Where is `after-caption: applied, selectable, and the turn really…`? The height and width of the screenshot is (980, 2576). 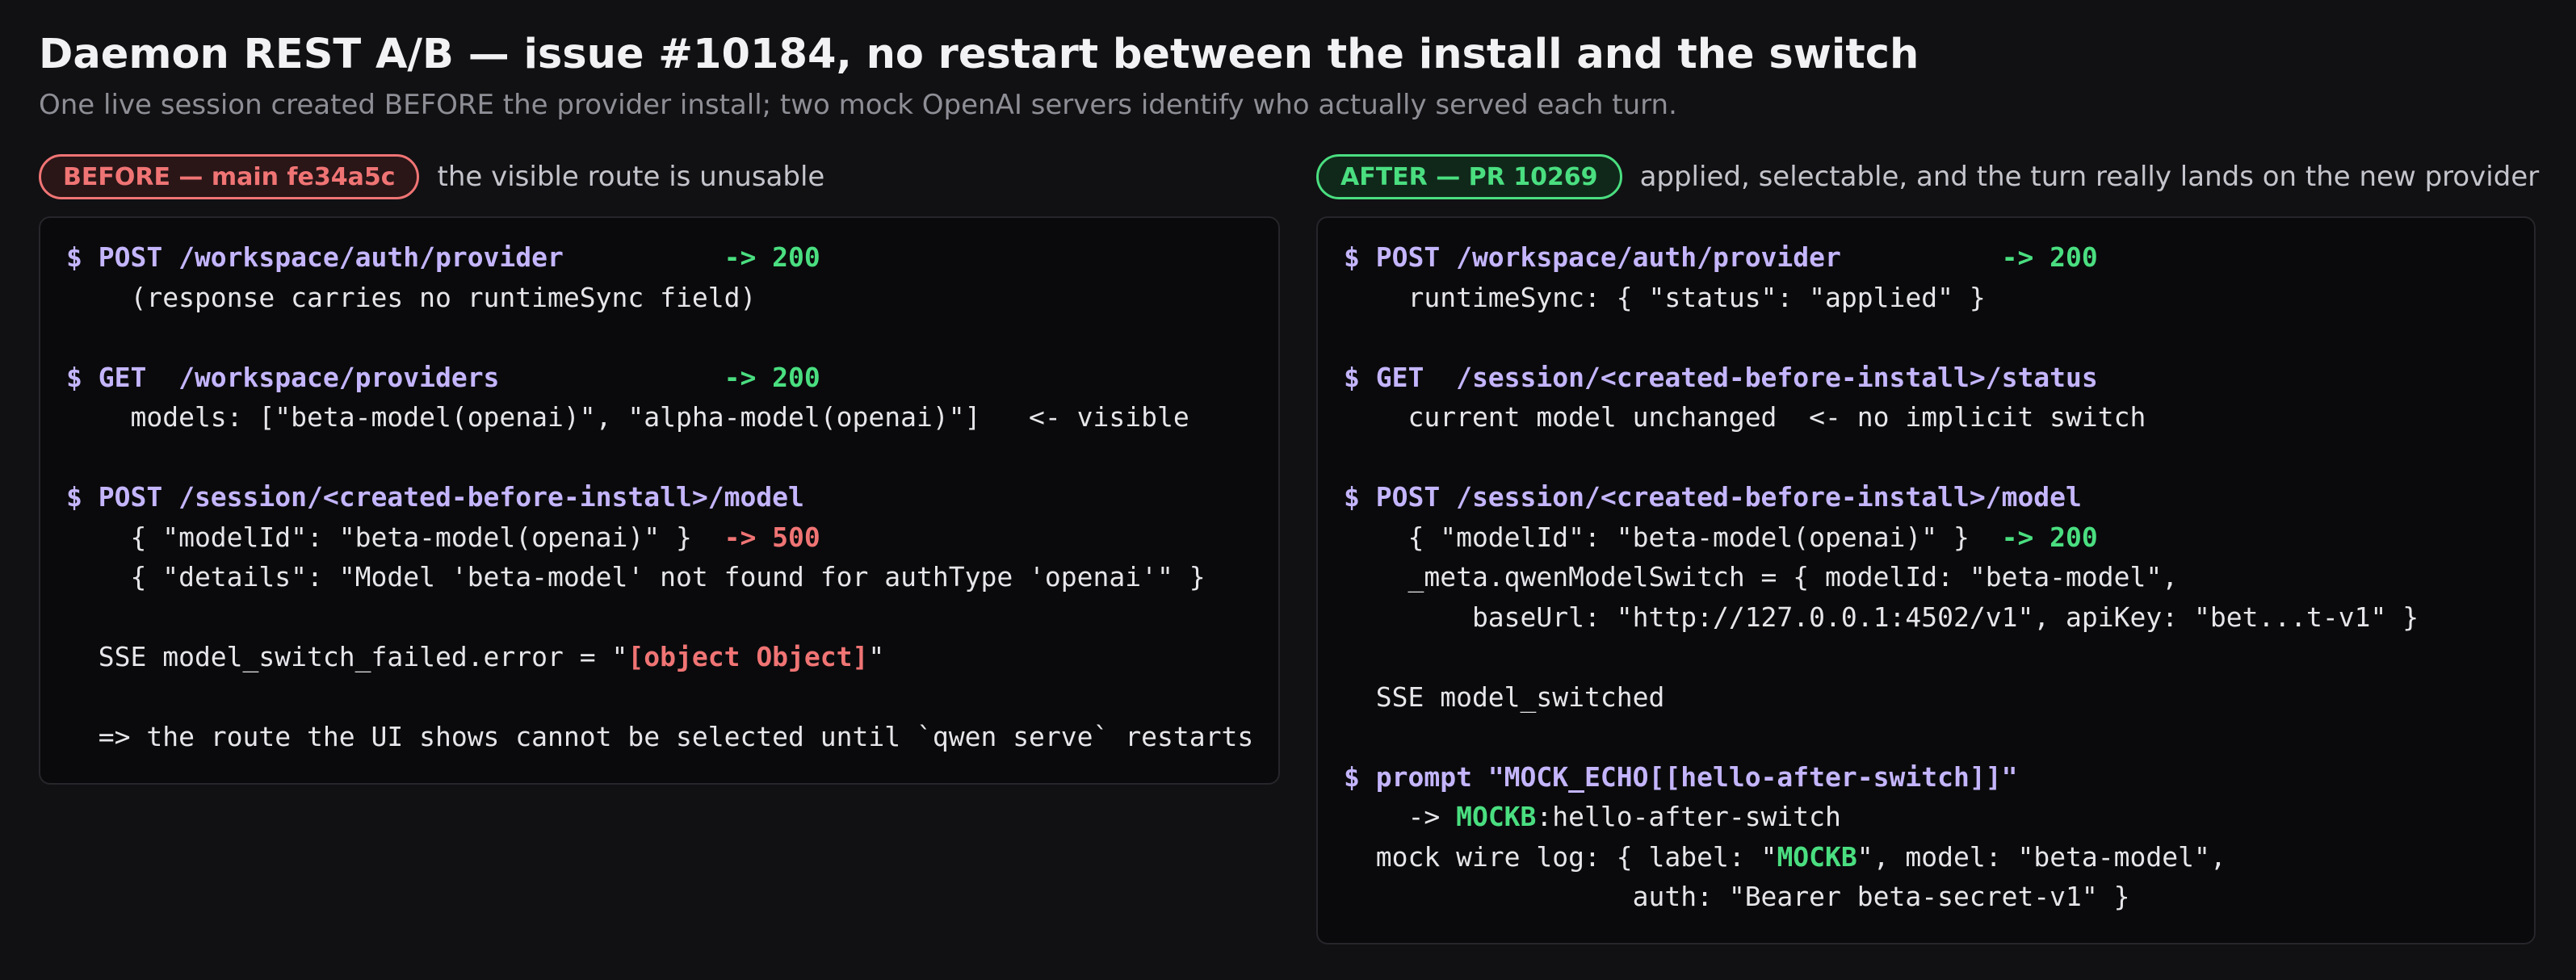 after-caption: applied, selectable, and the turn really… is located at coordinates (2089, 177).